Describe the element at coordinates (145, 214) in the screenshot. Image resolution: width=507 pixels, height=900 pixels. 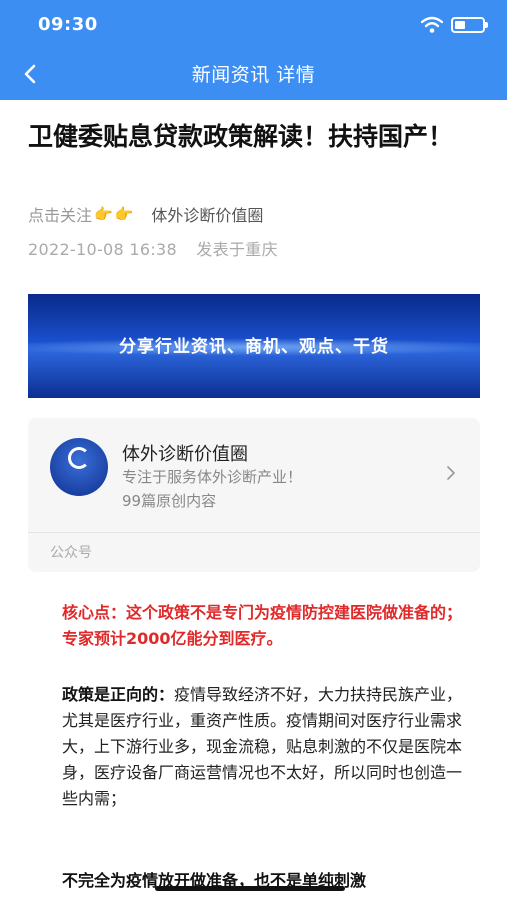
I see `article-meta: 点击关注 👉 👉 体外诊断价值圈` at that location.